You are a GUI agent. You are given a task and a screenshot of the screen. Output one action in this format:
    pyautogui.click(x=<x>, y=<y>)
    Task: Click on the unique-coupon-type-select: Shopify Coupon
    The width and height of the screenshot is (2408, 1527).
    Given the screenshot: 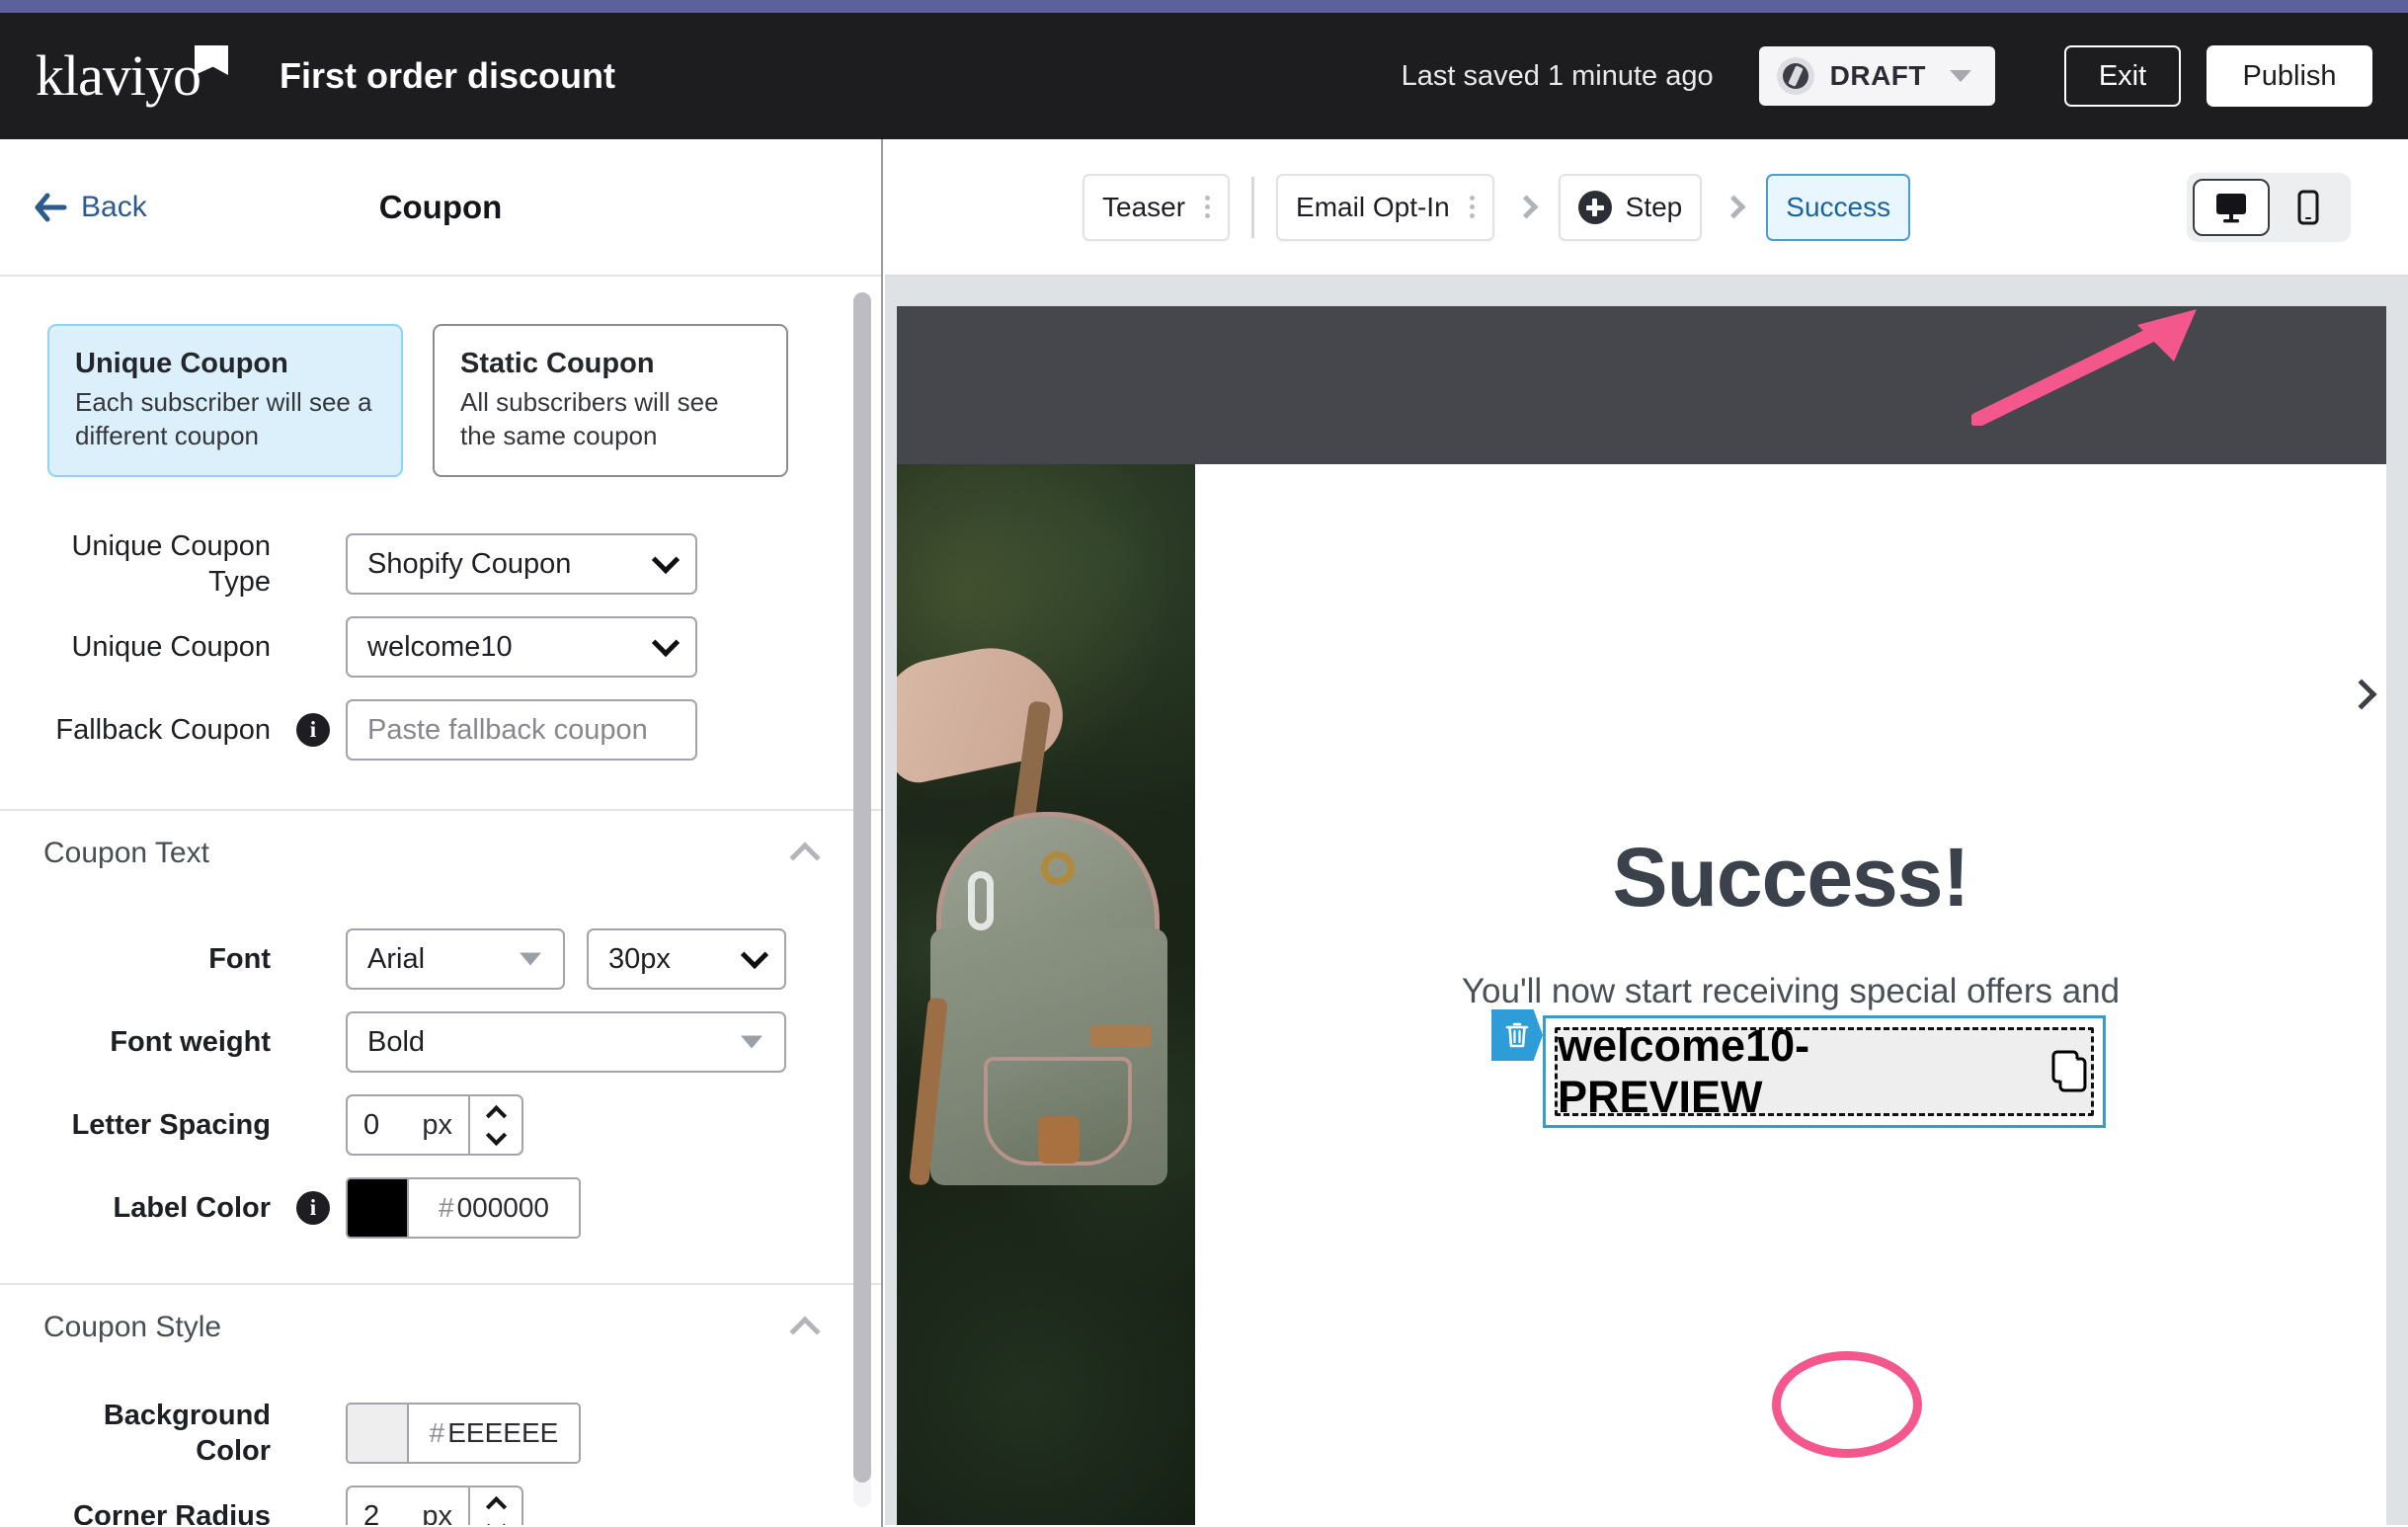 What is the action you would take?
    pyautogui.click(x=521, y=564)
    